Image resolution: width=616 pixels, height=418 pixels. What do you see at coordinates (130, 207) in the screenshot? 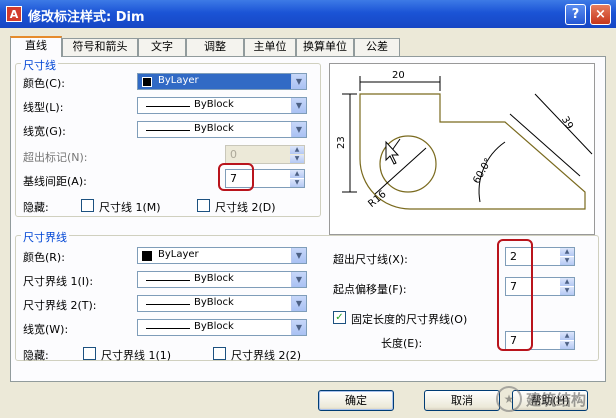
I see `suppress-dimline1-label: 尺寸线 1(M)` at bounding box center [130, 207].